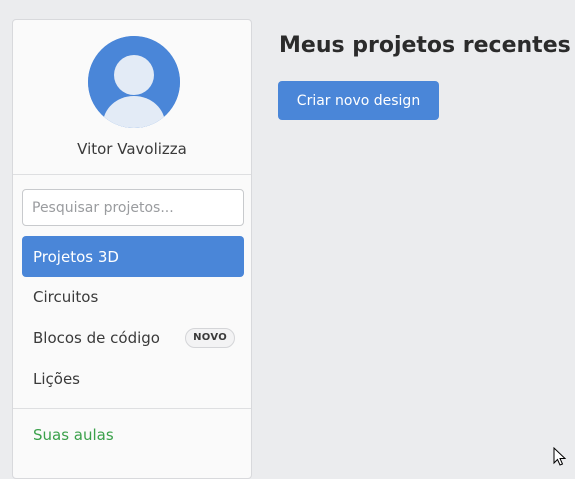 The height and width of the screenshot is (479, 575). Describe the element at coordinates (133, 256) in the screenshot. I see `sidebar-item-projetos-3d: Projetos 3D` at that location.